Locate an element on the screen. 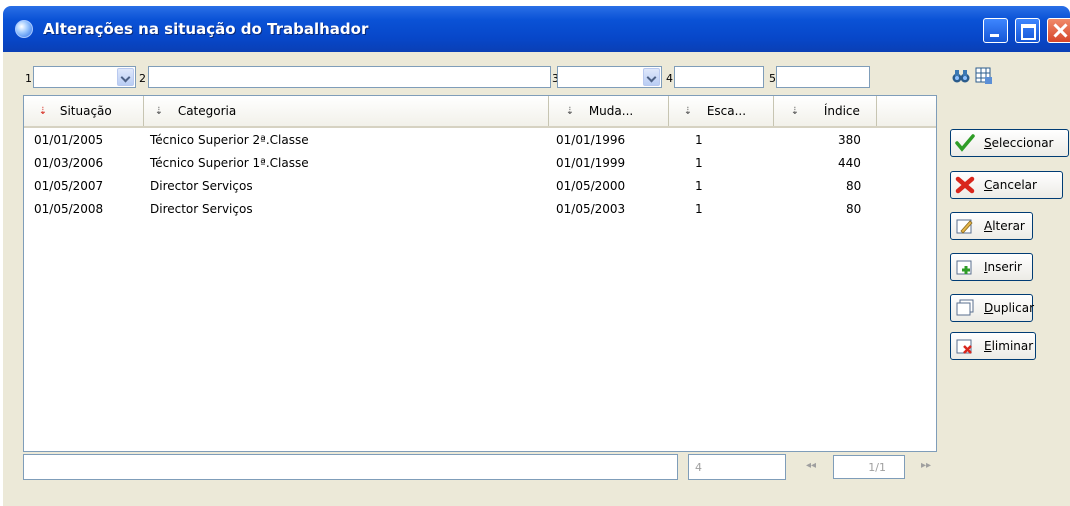  edit-pencil-icon is located at coordinates (964, 226).